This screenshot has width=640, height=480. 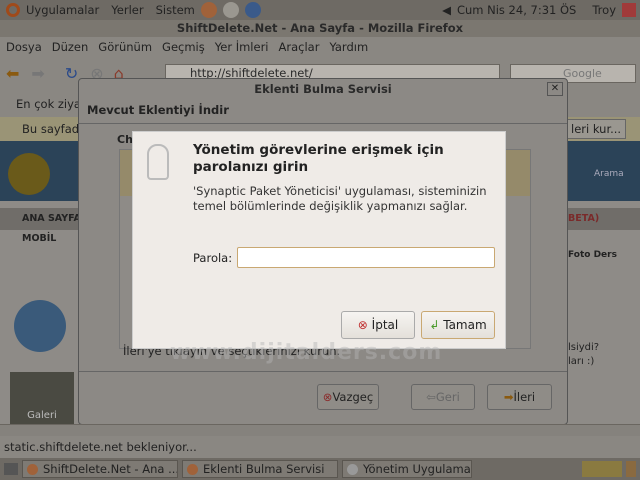 I want to click on workspace-switcher, so click(x=602, y=469).